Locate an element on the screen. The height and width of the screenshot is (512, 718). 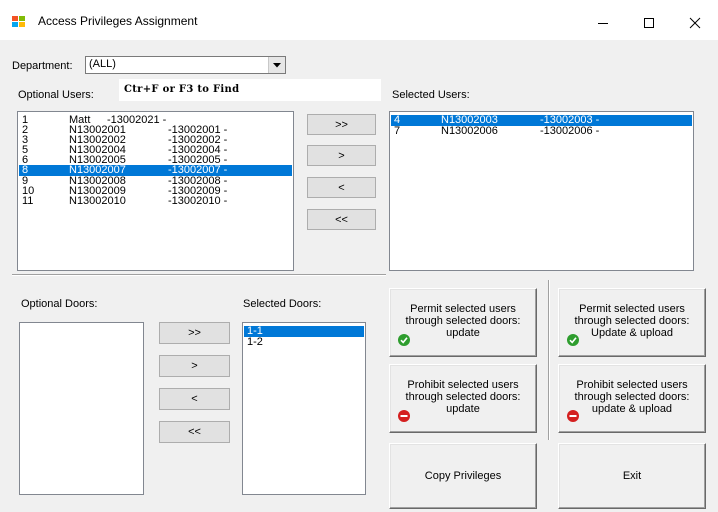
list-item: 6 N13002005 -13002005 - is located at coordinates (155, 160).